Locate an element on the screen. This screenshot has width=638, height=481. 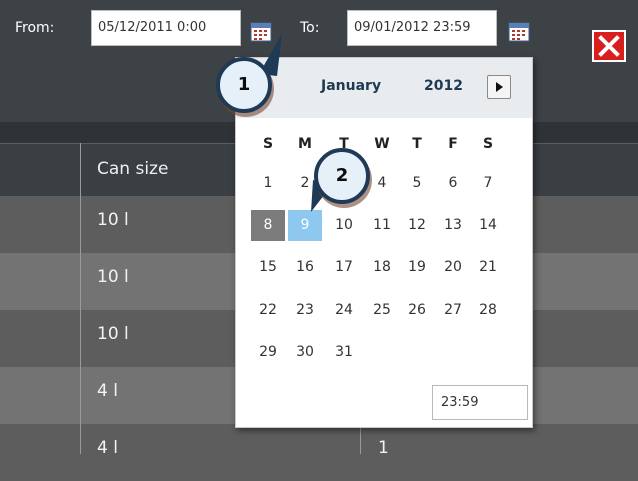
calendar-day: 15 is located at coordinates (268, 267).